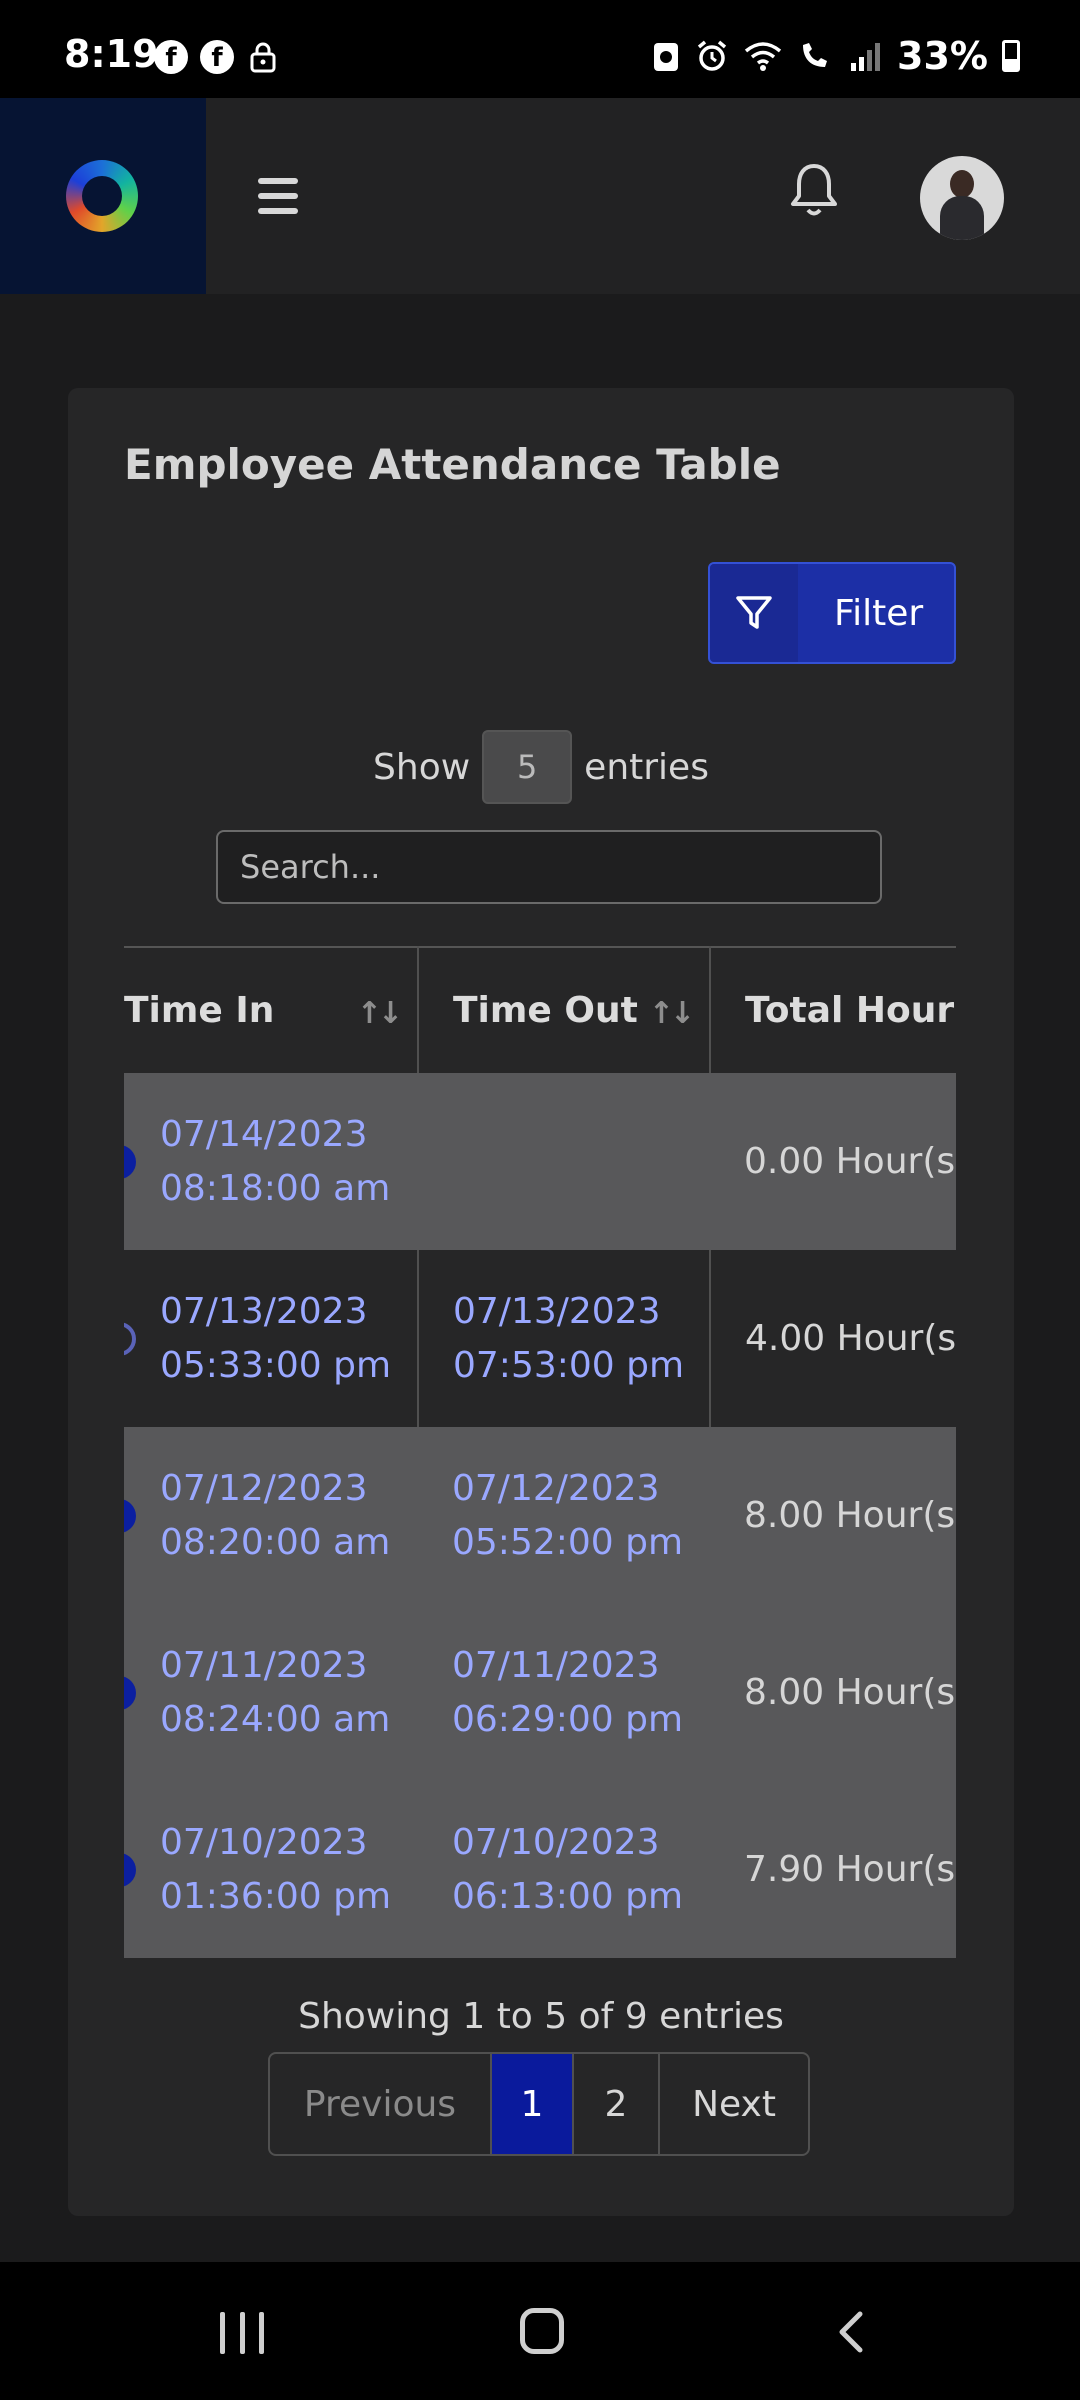 This screenshot has height=2400, width=1080. Describe the element at coordinates (646, 767) in the screenshot. I see `entries-label: entries` at that location.